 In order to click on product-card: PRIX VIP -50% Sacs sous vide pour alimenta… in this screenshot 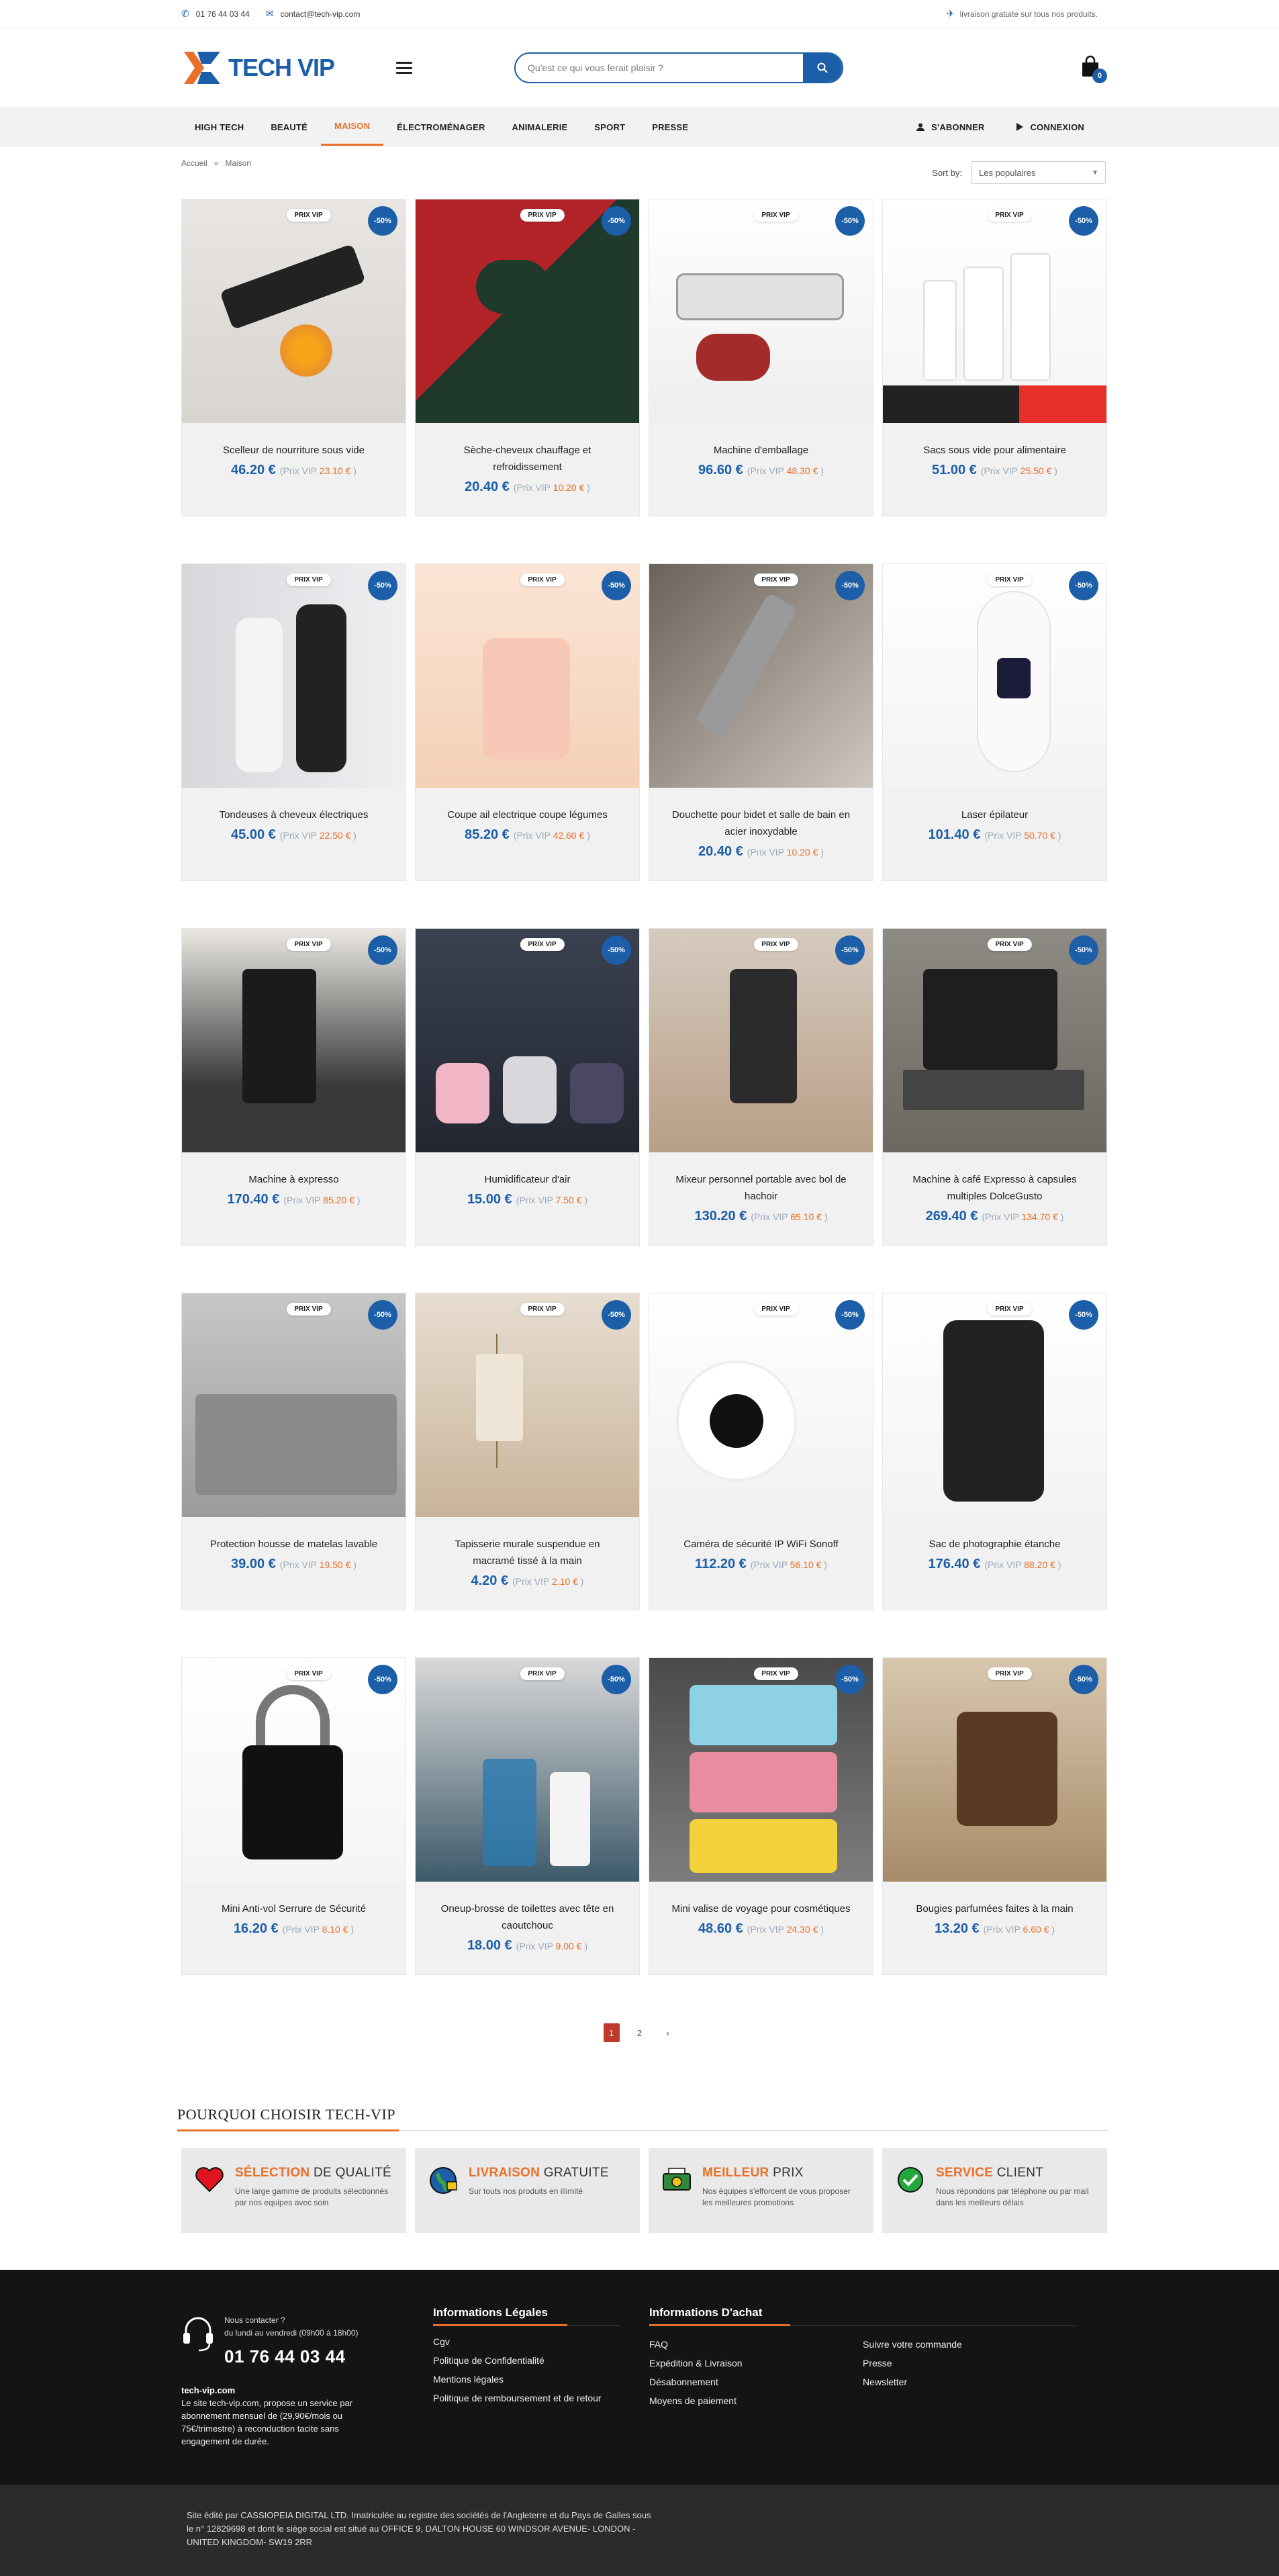, I will do `click(994, 357)`.